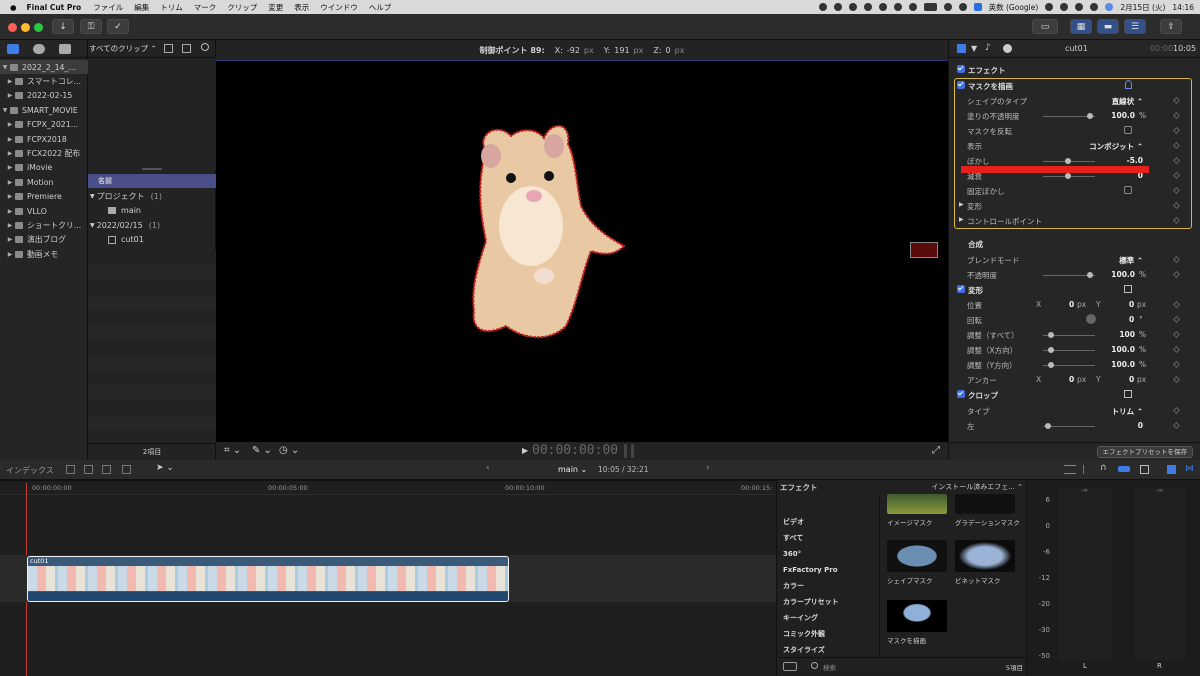 This screenshot has width=1200, height=676. What do you see at coordinates (1074, 100) in the screenshot?
I see `shape-type-row: シェイプのタイプ 直線状 ⌃` at bounding box center [1074, 100].